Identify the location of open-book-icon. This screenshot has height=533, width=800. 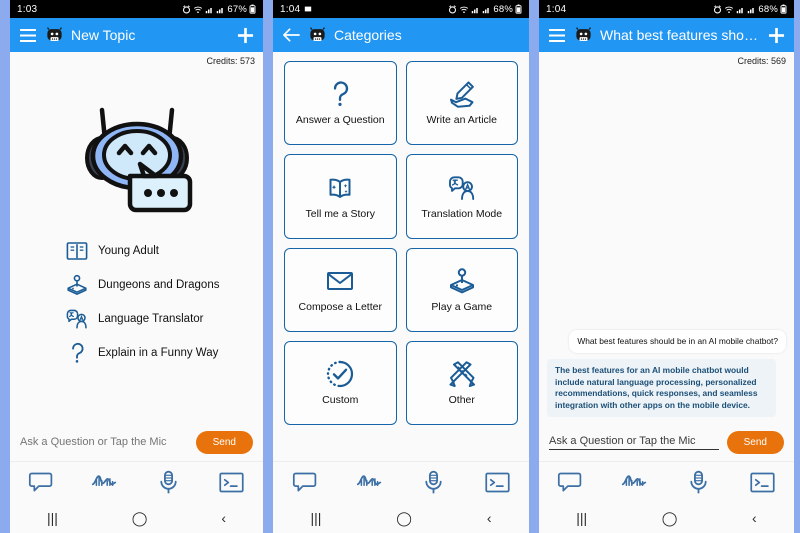
(77, 251).